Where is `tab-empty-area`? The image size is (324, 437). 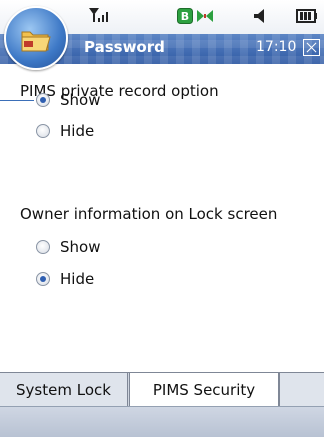 tab-empty-area is located at coordinates (301, 390).